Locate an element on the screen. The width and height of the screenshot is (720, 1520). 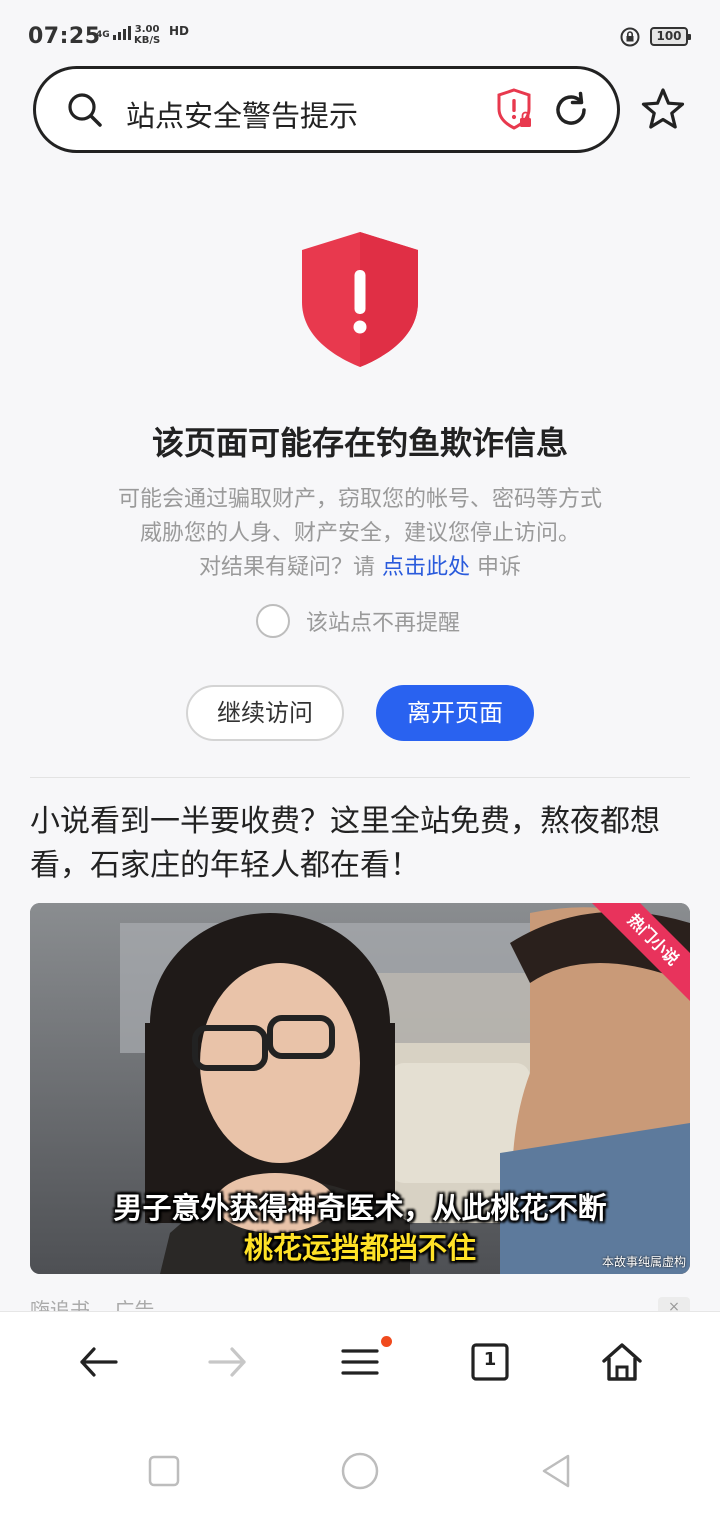
square-icon is located at coordinates (164, 1471).